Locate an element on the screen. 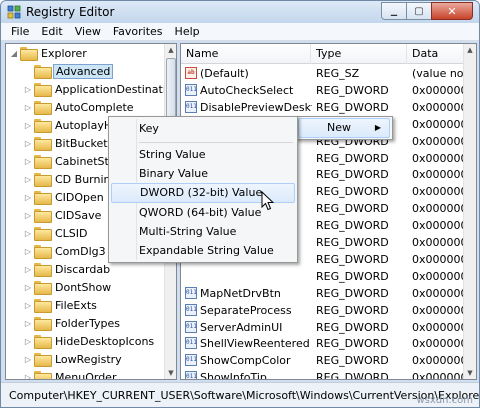 Image resolution: width=480 pixels, height=408 pixels. list-row: 011ShowCompColor REG_DWORD 0x0000000 is located at coordinates (322, 360).